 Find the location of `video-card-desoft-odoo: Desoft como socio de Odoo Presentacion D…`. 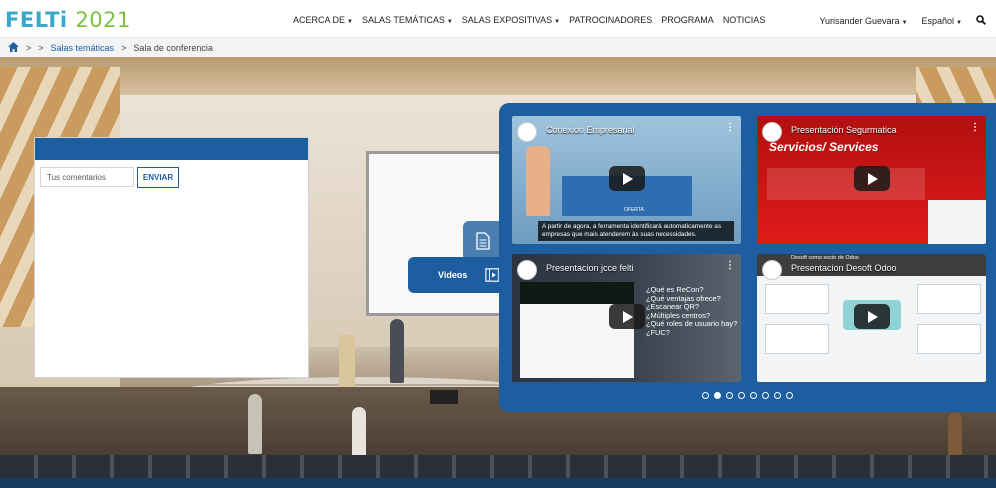

video-card-desoft-odoo: Desoft como socio de Odoo Presentacion D… is located at coordinates (871, 318).